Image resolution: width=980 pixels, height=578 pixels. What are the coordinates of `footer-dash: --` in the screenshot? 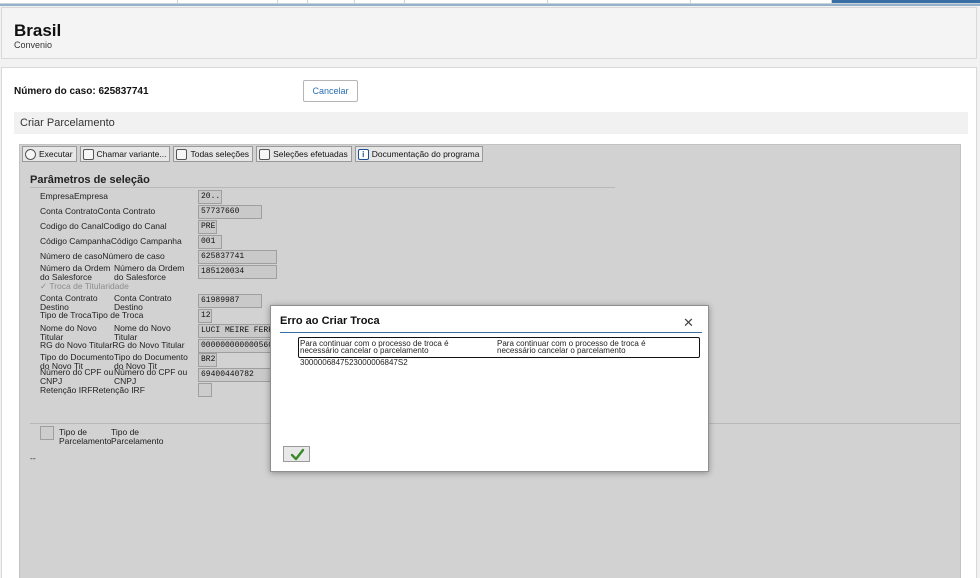 It's located at (33, 458).